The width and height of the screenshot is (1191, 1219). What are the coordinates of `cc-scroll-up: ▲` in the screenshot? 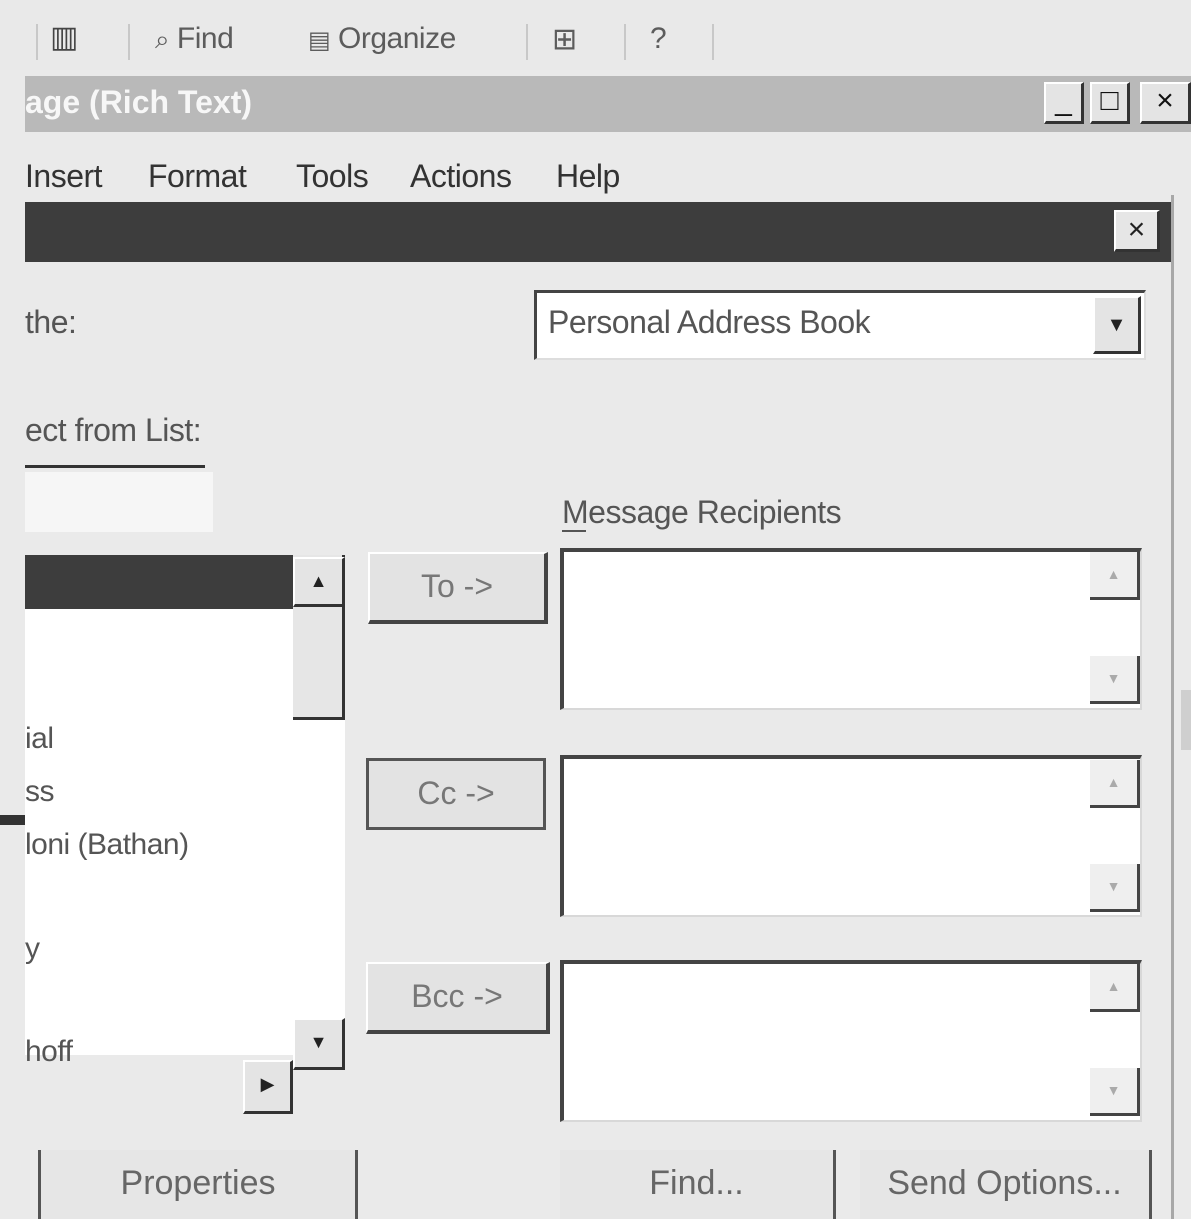 It's located at (1115, 784).